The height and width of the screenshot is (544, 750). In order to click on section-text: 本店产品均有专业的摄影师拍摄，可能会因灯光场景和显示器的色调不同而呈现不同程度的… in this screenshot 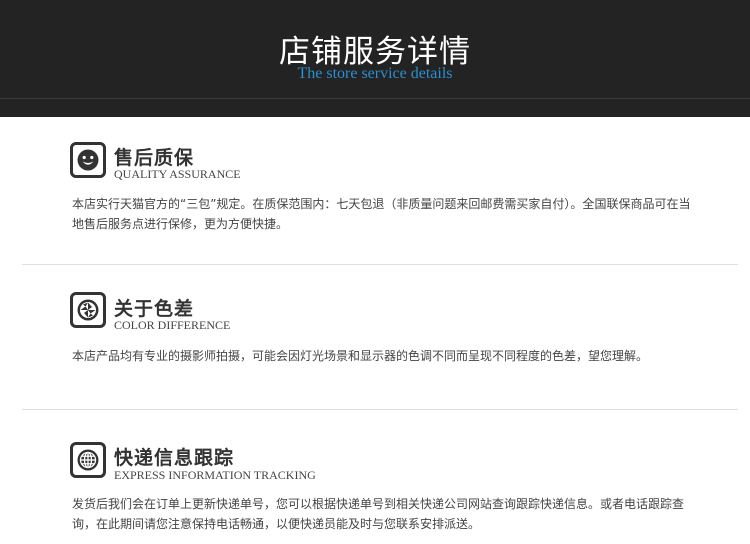, I will do `click(360, 356)`.